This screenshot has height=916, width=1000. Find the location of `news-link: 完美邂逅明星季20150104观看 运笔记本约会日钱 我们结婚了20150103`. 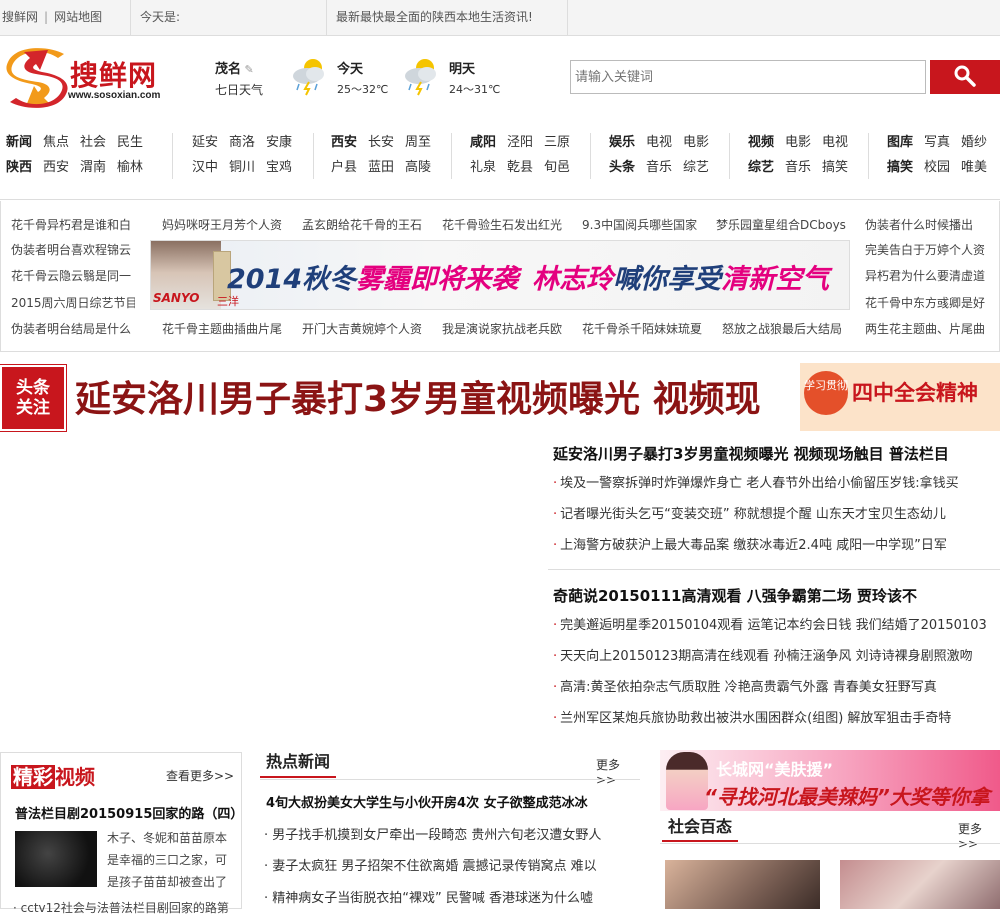

news-link: 完美邂逅明星季20150104观看 运笔记本约会日钱 我们结婚了20150103 is located at coordinates (773, 625).